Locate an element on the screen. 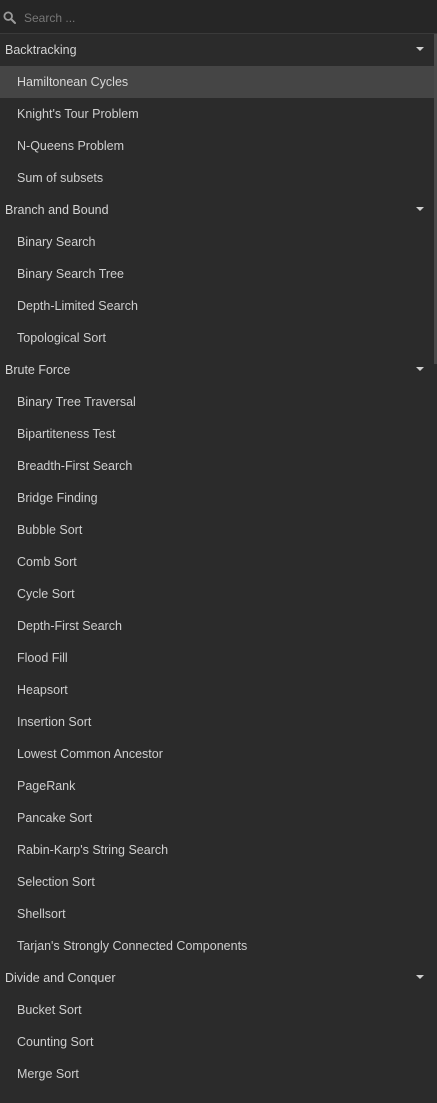  search-bar is located at coordinates (218, 17).